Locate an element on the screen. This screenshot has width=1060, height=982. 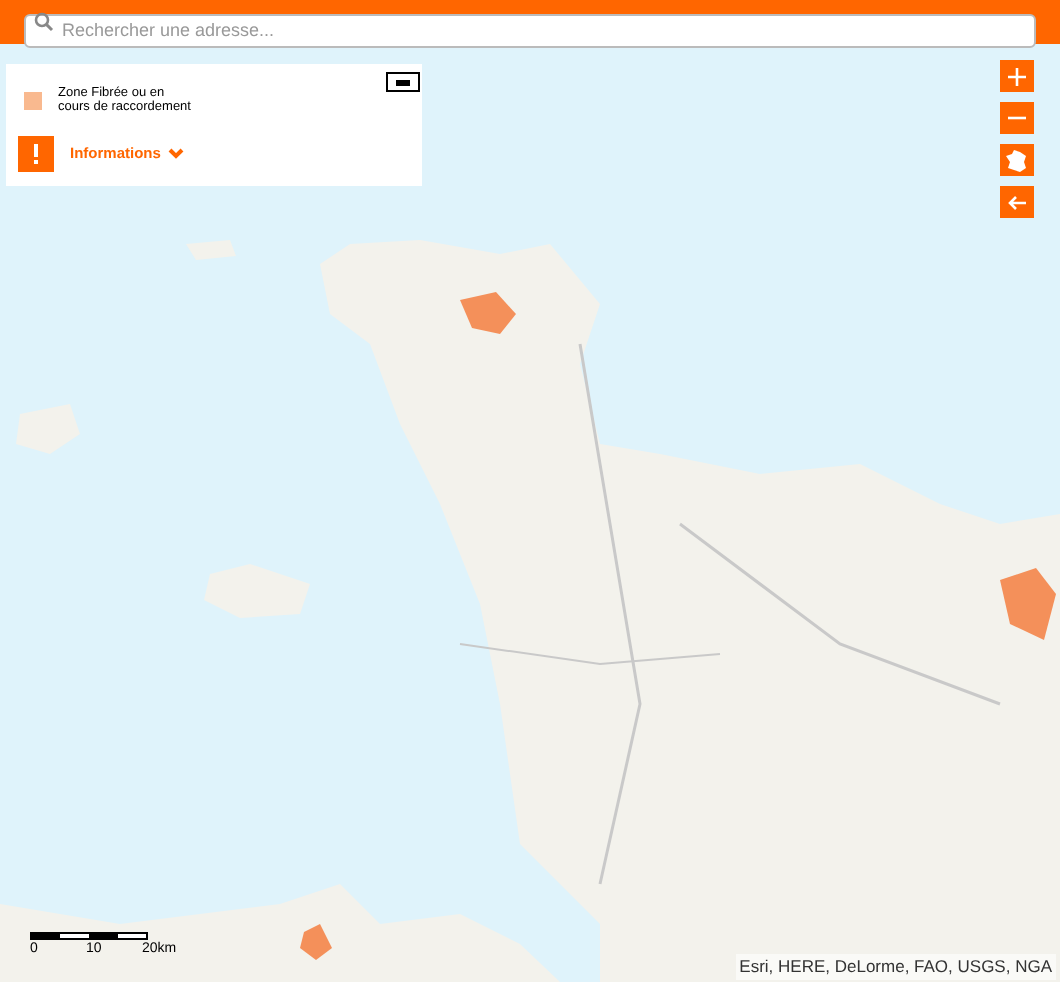
chevron-icon is located at coordinates (176, 154).